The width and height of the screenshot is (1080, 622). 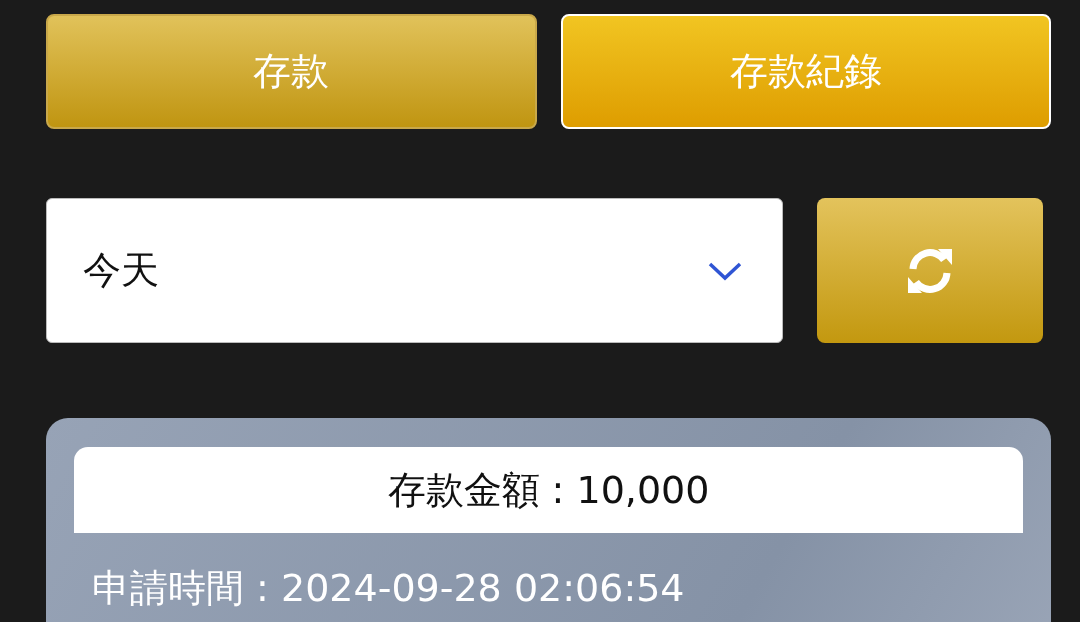 I want to click on tab: 存款紀錄, so click(x=805, y=71).